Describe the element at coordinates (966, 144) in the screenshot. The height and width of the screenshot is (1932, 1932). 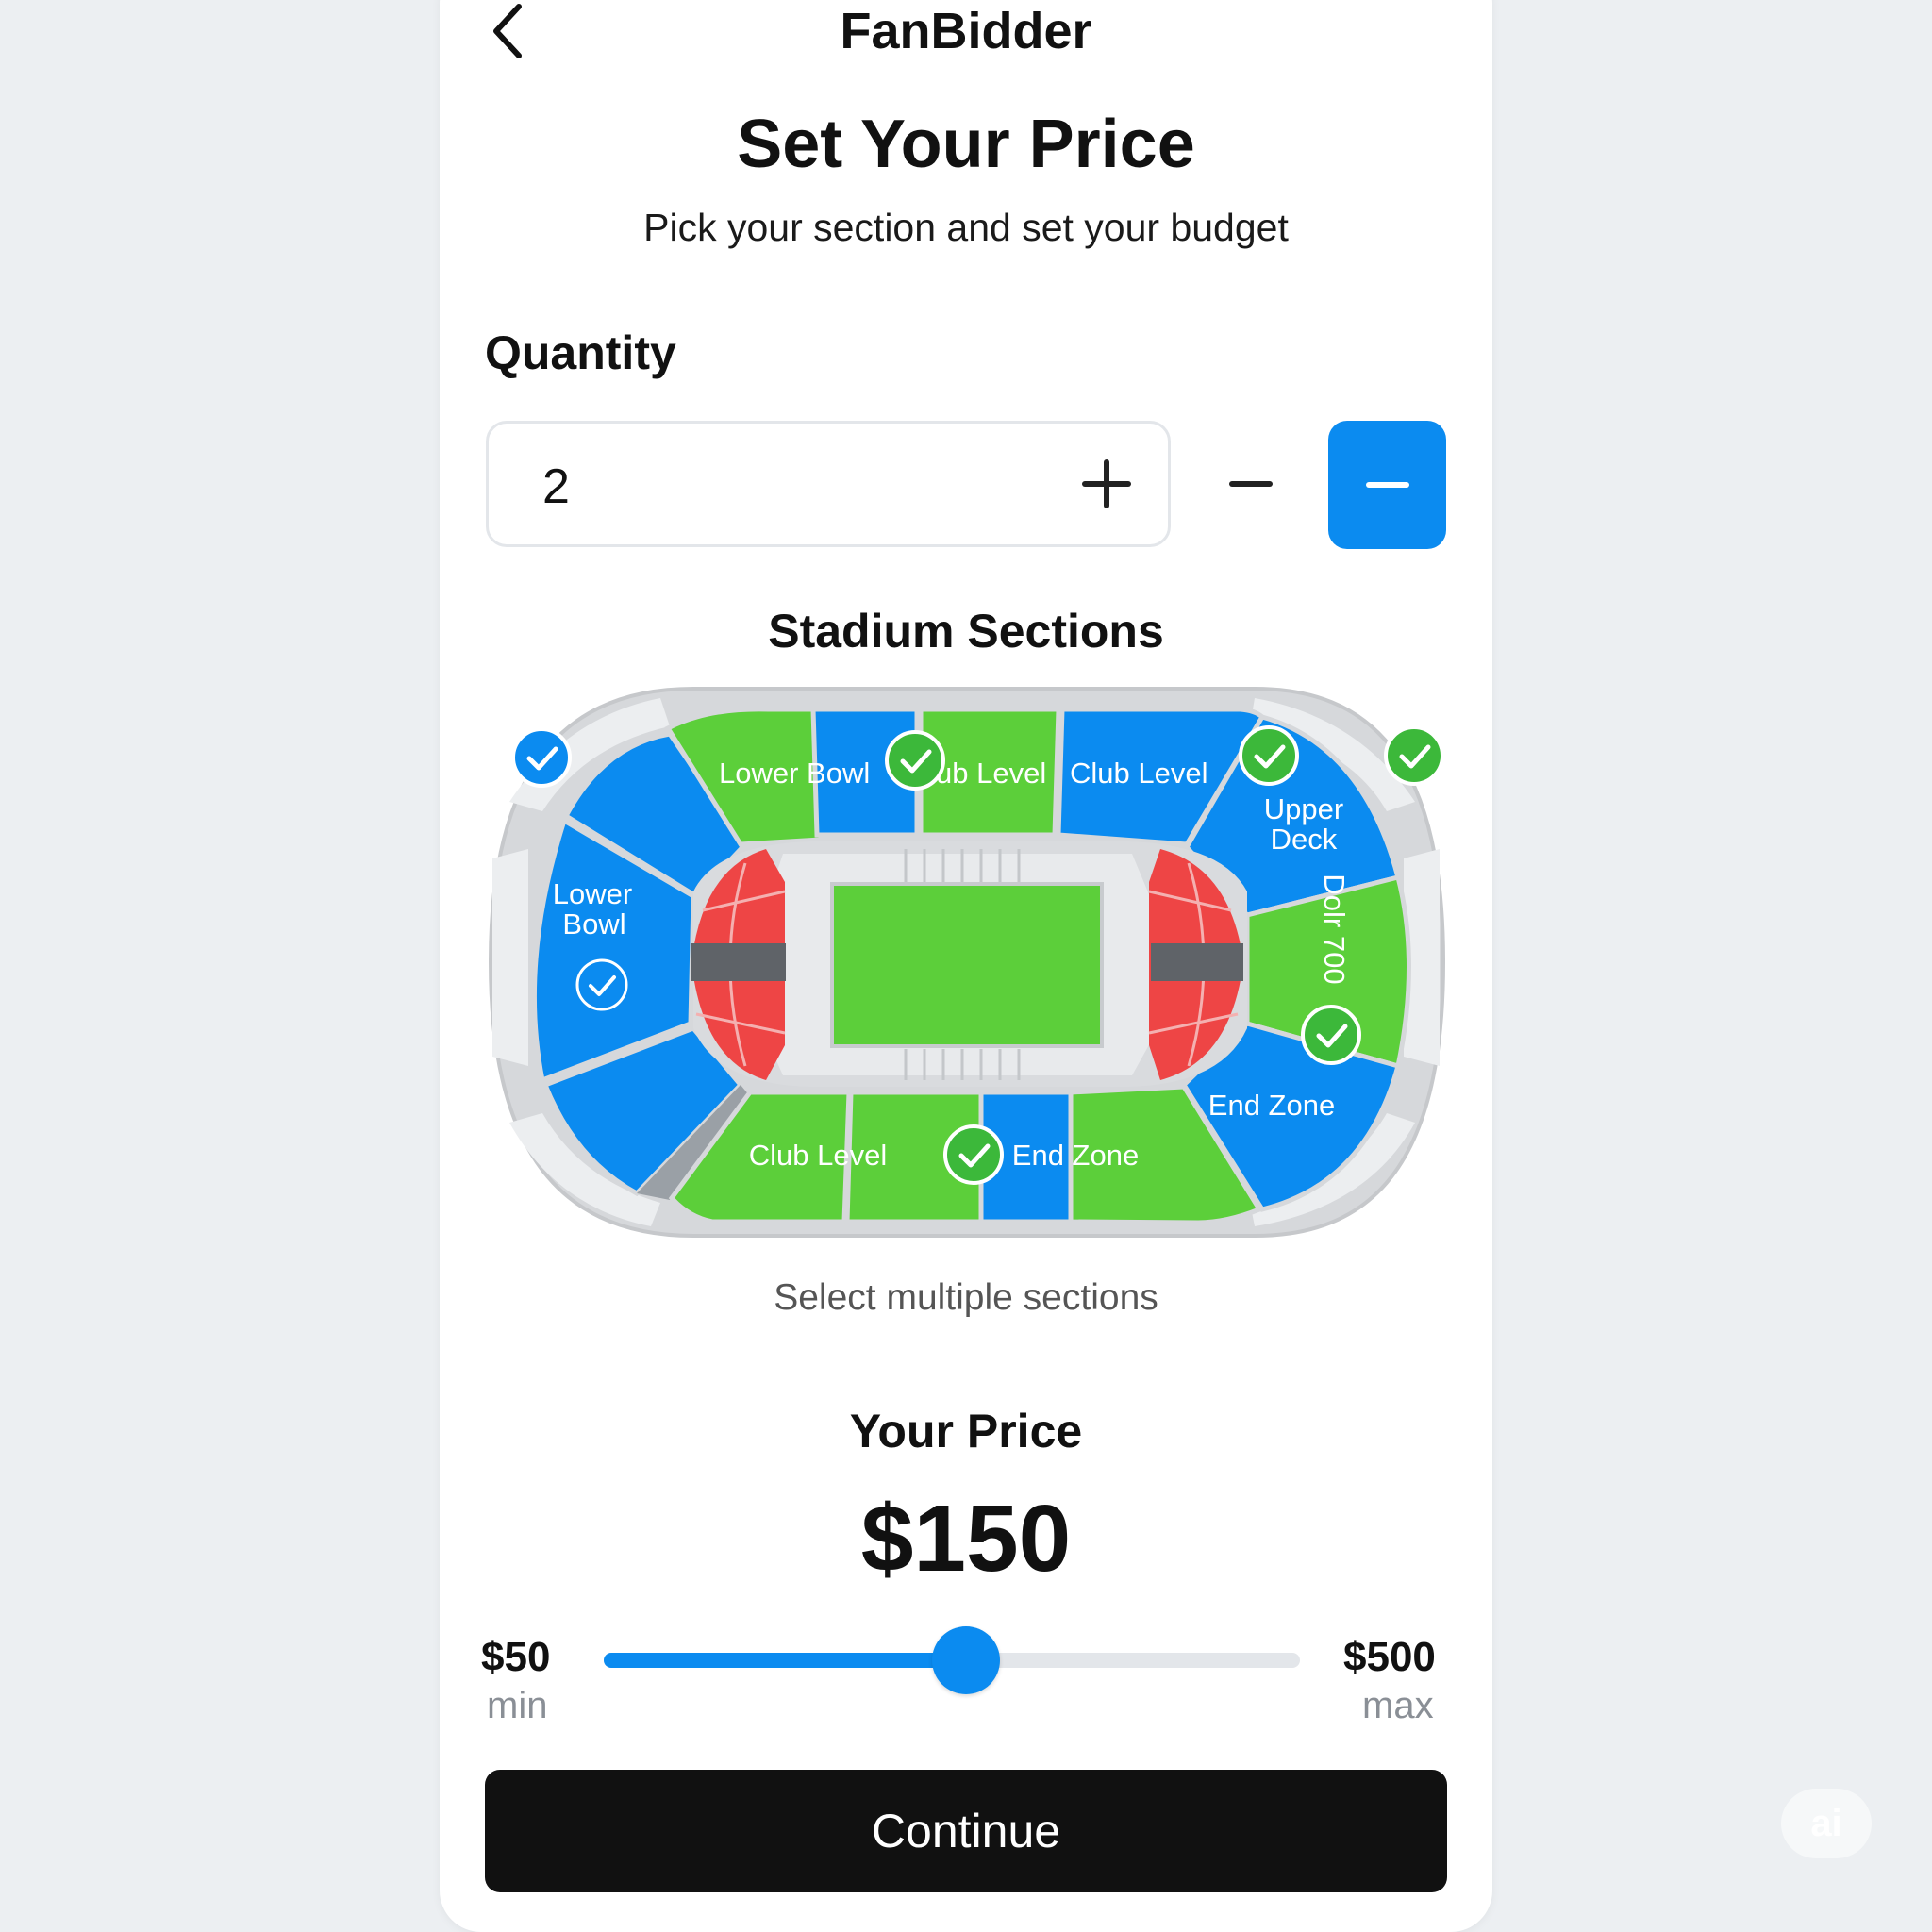
I see `page-title: Set Your Price` at that location.